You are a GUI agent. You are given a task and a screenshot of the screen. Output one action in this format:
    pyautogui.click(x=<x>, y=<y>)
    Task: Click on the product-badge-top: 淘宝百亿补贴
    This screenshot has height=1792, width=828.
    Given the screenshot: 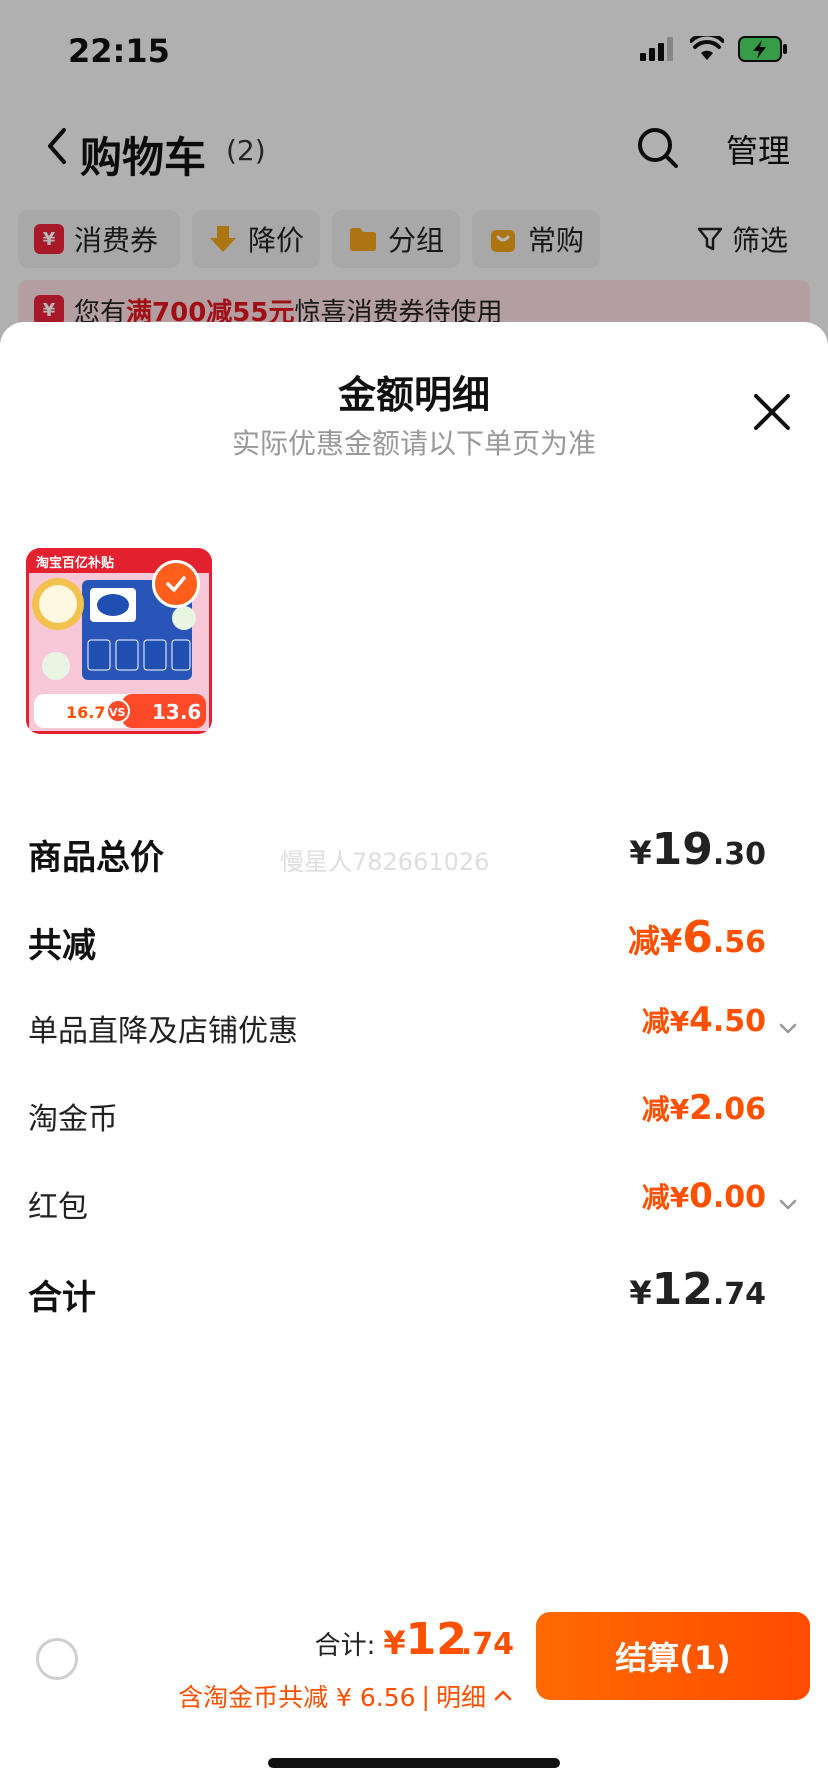 What is the action you would take?
    pyautogui.click(x=75, y=563)
    